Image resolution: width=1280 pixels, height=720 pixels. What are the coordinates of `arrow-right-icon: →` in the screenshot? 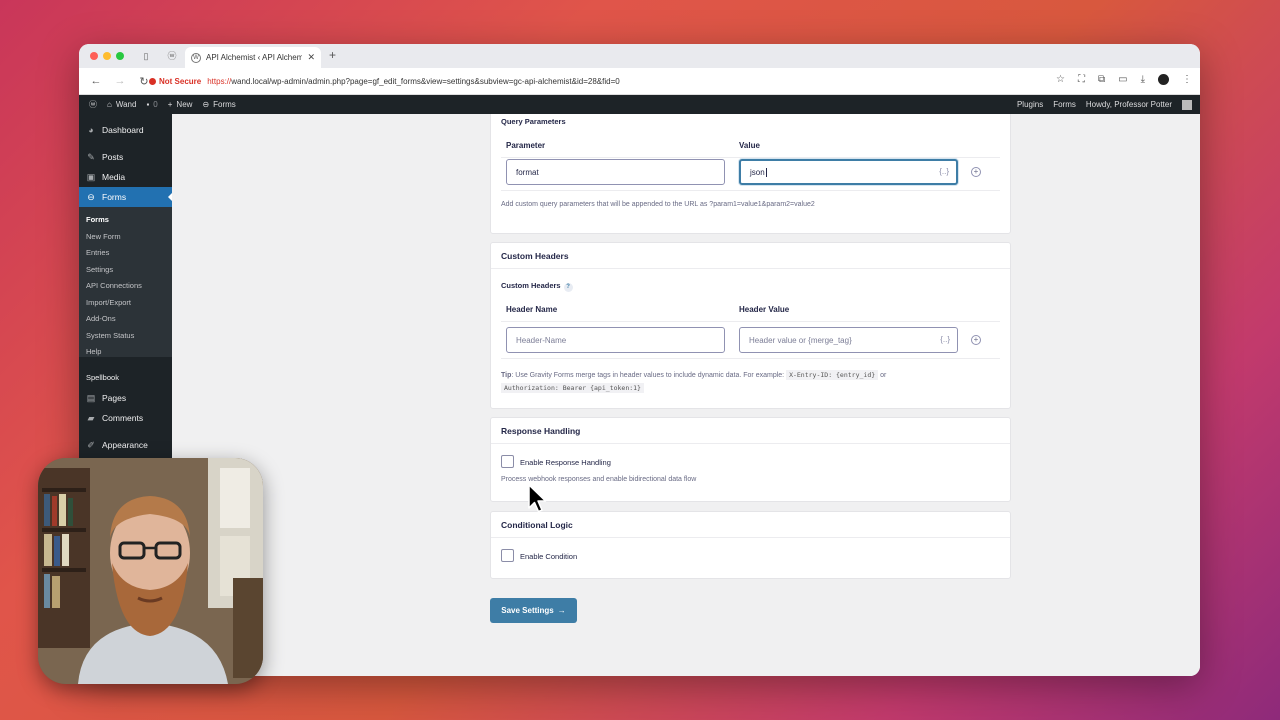 It's located at (561, 610).